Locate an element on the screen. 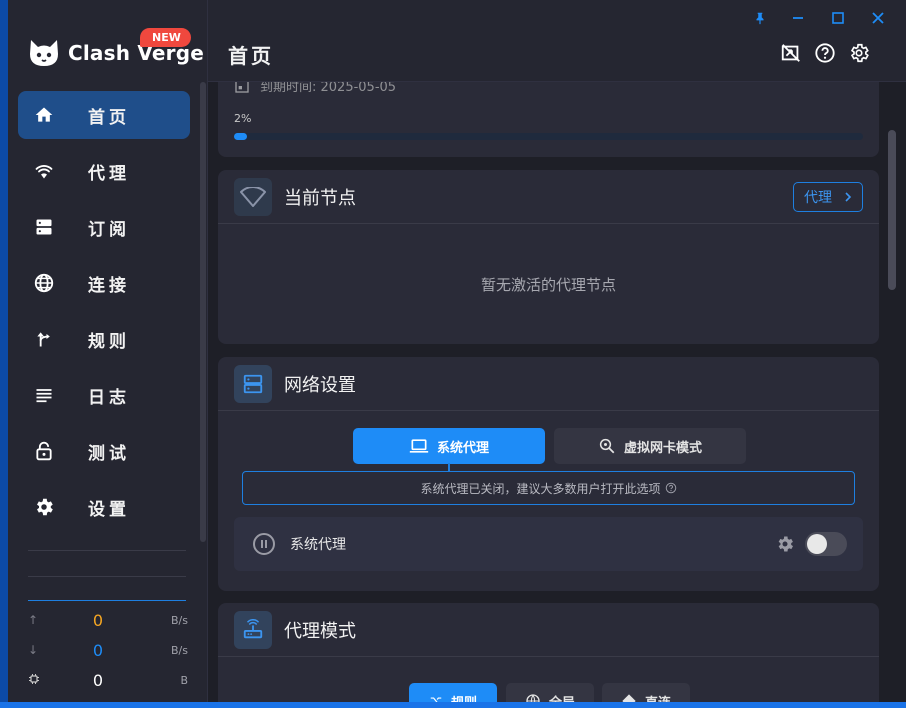 This screenshot has width=906, height=708. minimize-button is located at coordinates (798, 18).